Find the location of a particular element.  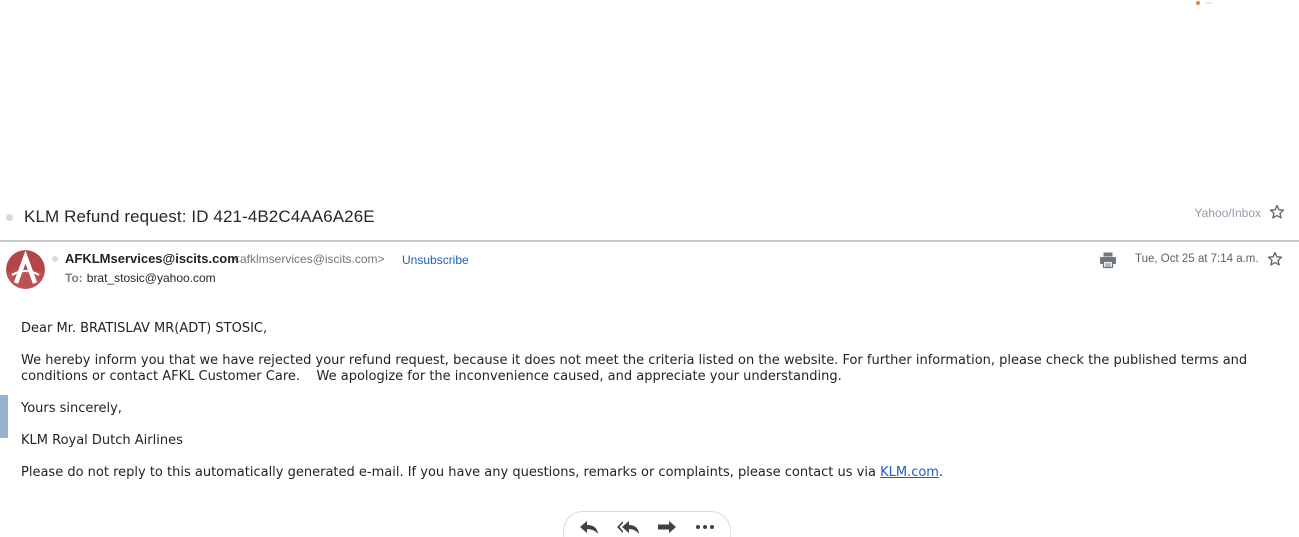

avatar-logo-icon is located at coordinates (25, 269).